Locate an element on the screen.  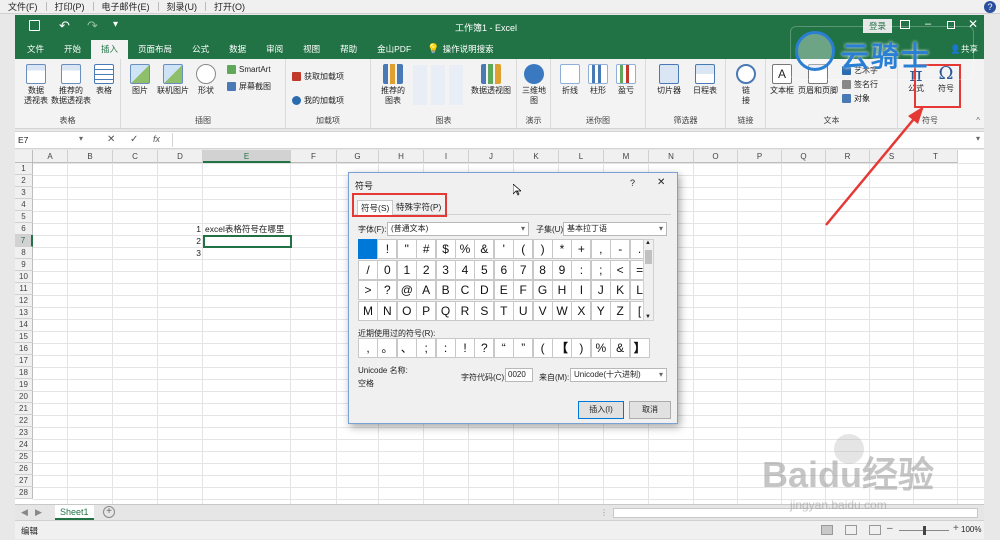
sparkline-winloss-button: 盈亏 is located at coordinates (626, 80).